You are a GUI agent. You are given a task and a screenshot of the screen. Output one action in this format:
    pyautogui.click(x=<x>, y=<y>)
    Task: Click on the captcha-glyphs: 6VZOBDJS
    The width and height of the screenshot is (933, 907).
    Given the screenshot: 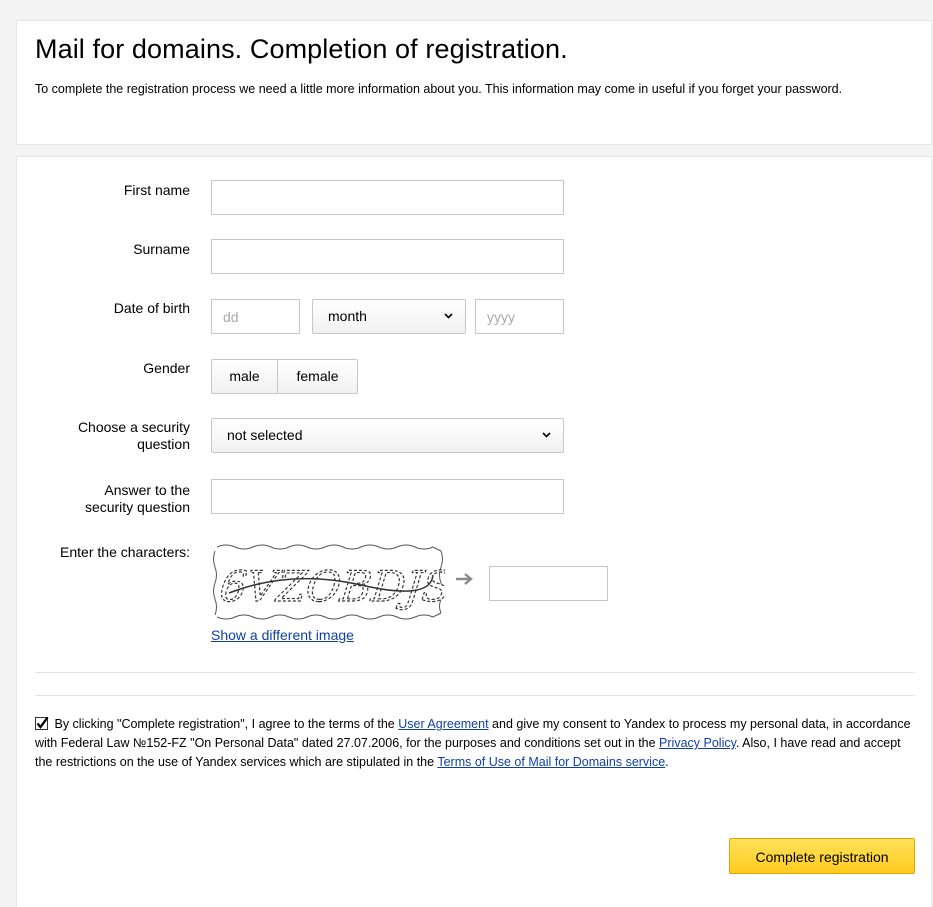 What is the action you would take?
    pyautogui.click(x=331, y=586)
    